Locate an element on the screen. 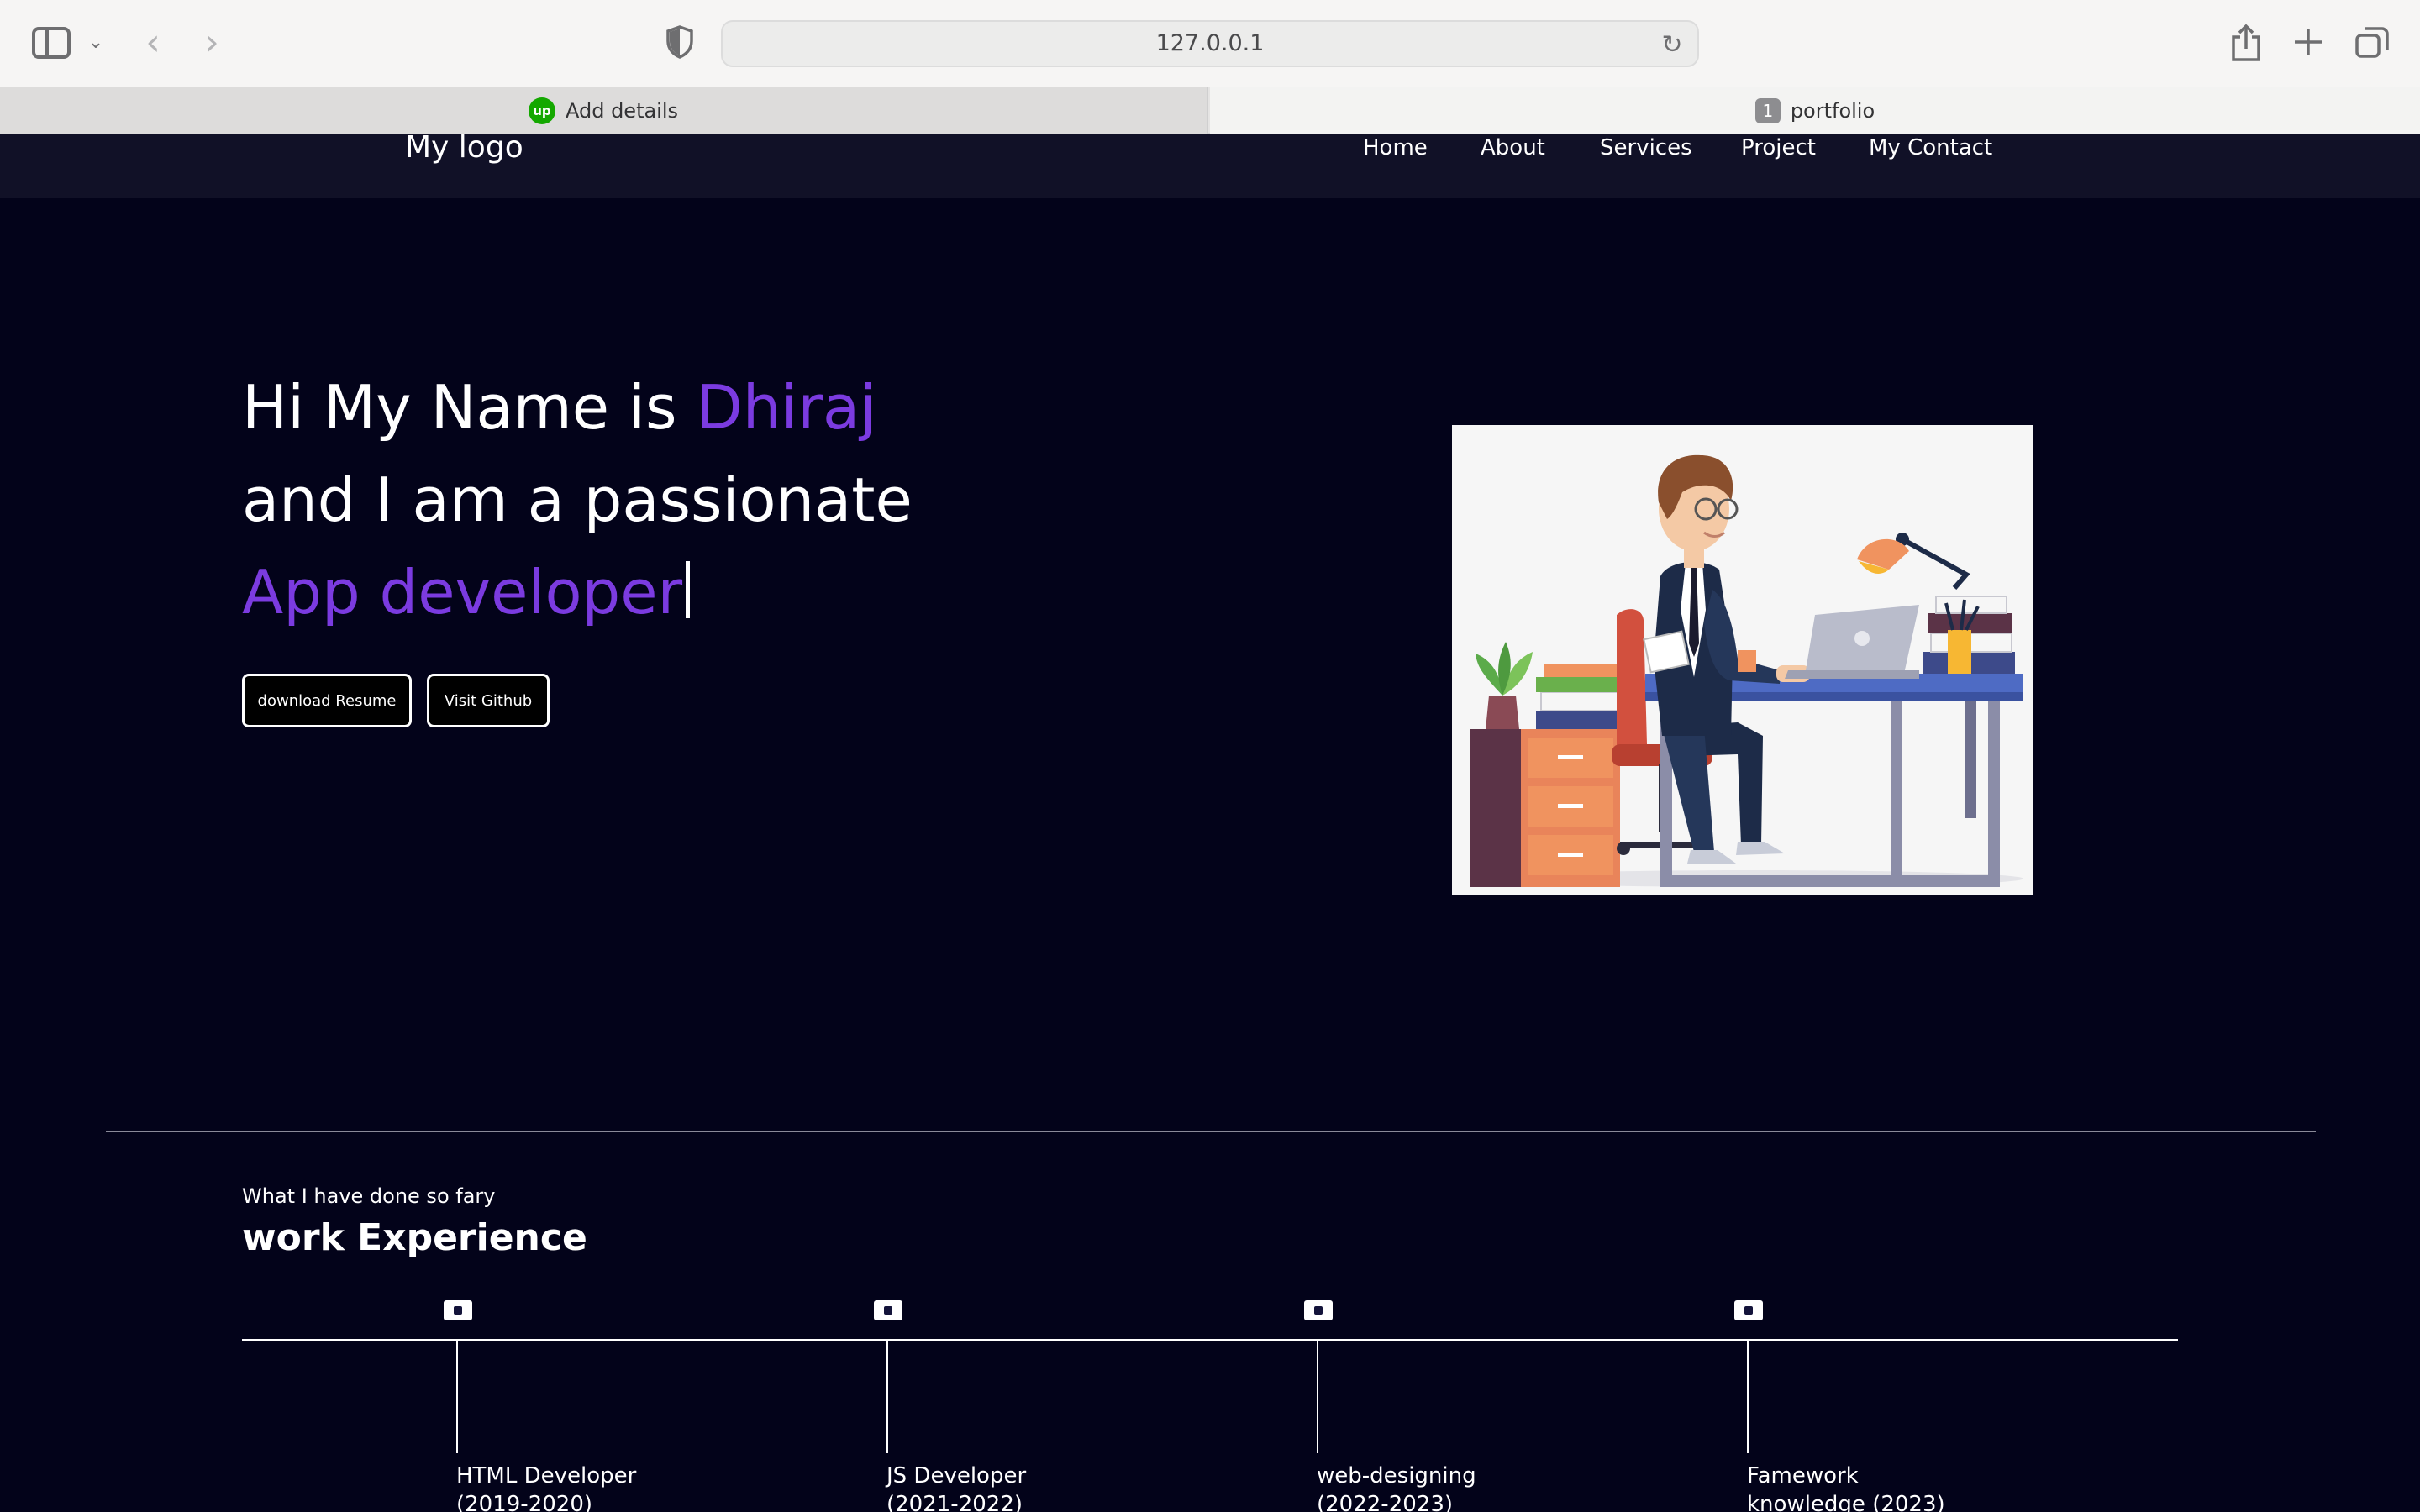 Image resolution: width=2420 pixels, height=1512 pixels. hero-greeting: Hi My Name is is located at coordinates (469, 407).